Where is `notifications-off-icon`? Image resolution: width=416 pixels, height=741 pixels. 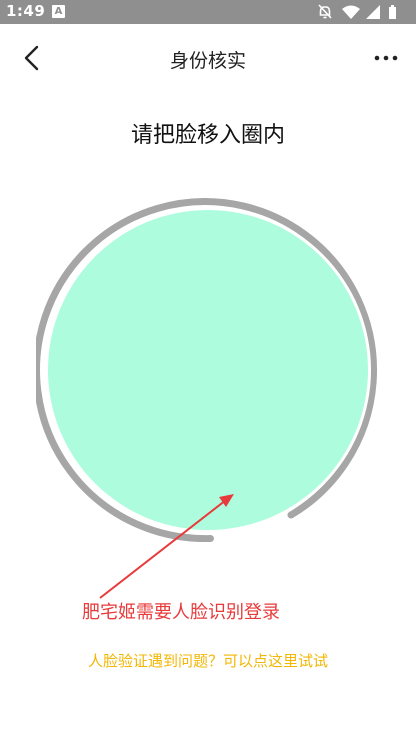
notifications-off-icon is located at coordinates (325, 11).